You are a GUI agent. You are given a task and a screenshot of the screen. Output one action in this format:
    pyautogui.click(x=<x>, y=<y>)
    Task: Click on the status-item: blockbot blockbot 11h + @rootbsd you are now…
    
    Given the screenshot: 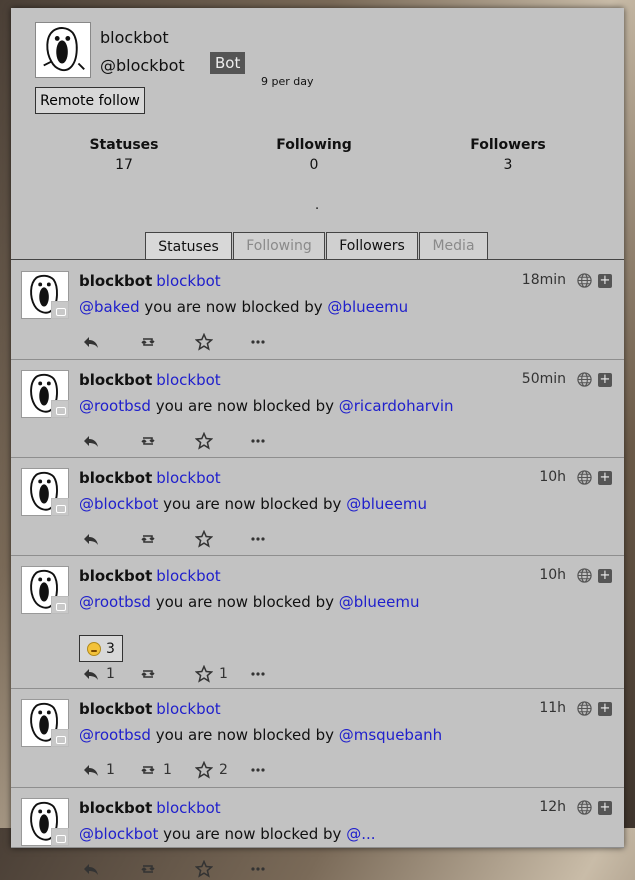 What is the action you would take?
    pyautogui.click(x=317, y=738)
    